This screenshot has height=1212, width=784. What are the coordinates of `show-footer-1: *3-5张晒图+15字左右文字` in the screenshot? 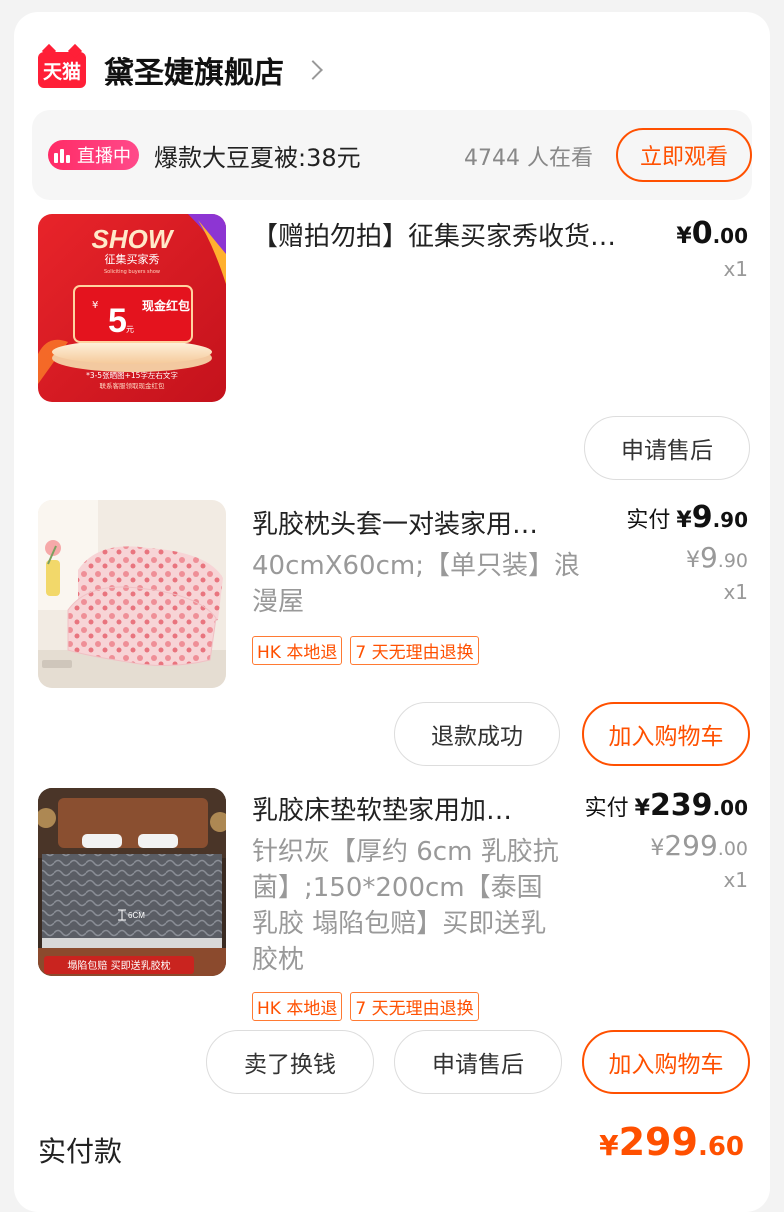 It's located at (132, 375).